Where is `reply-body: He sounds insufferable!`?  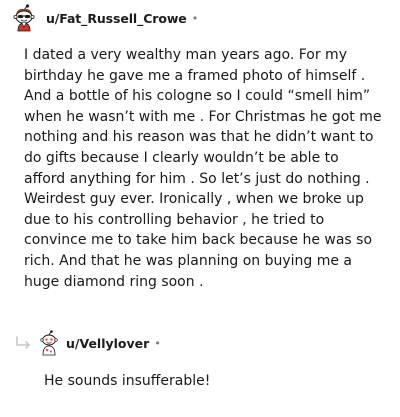 reply-body: He sounds insufferable! is located at coordinates (127, 381).